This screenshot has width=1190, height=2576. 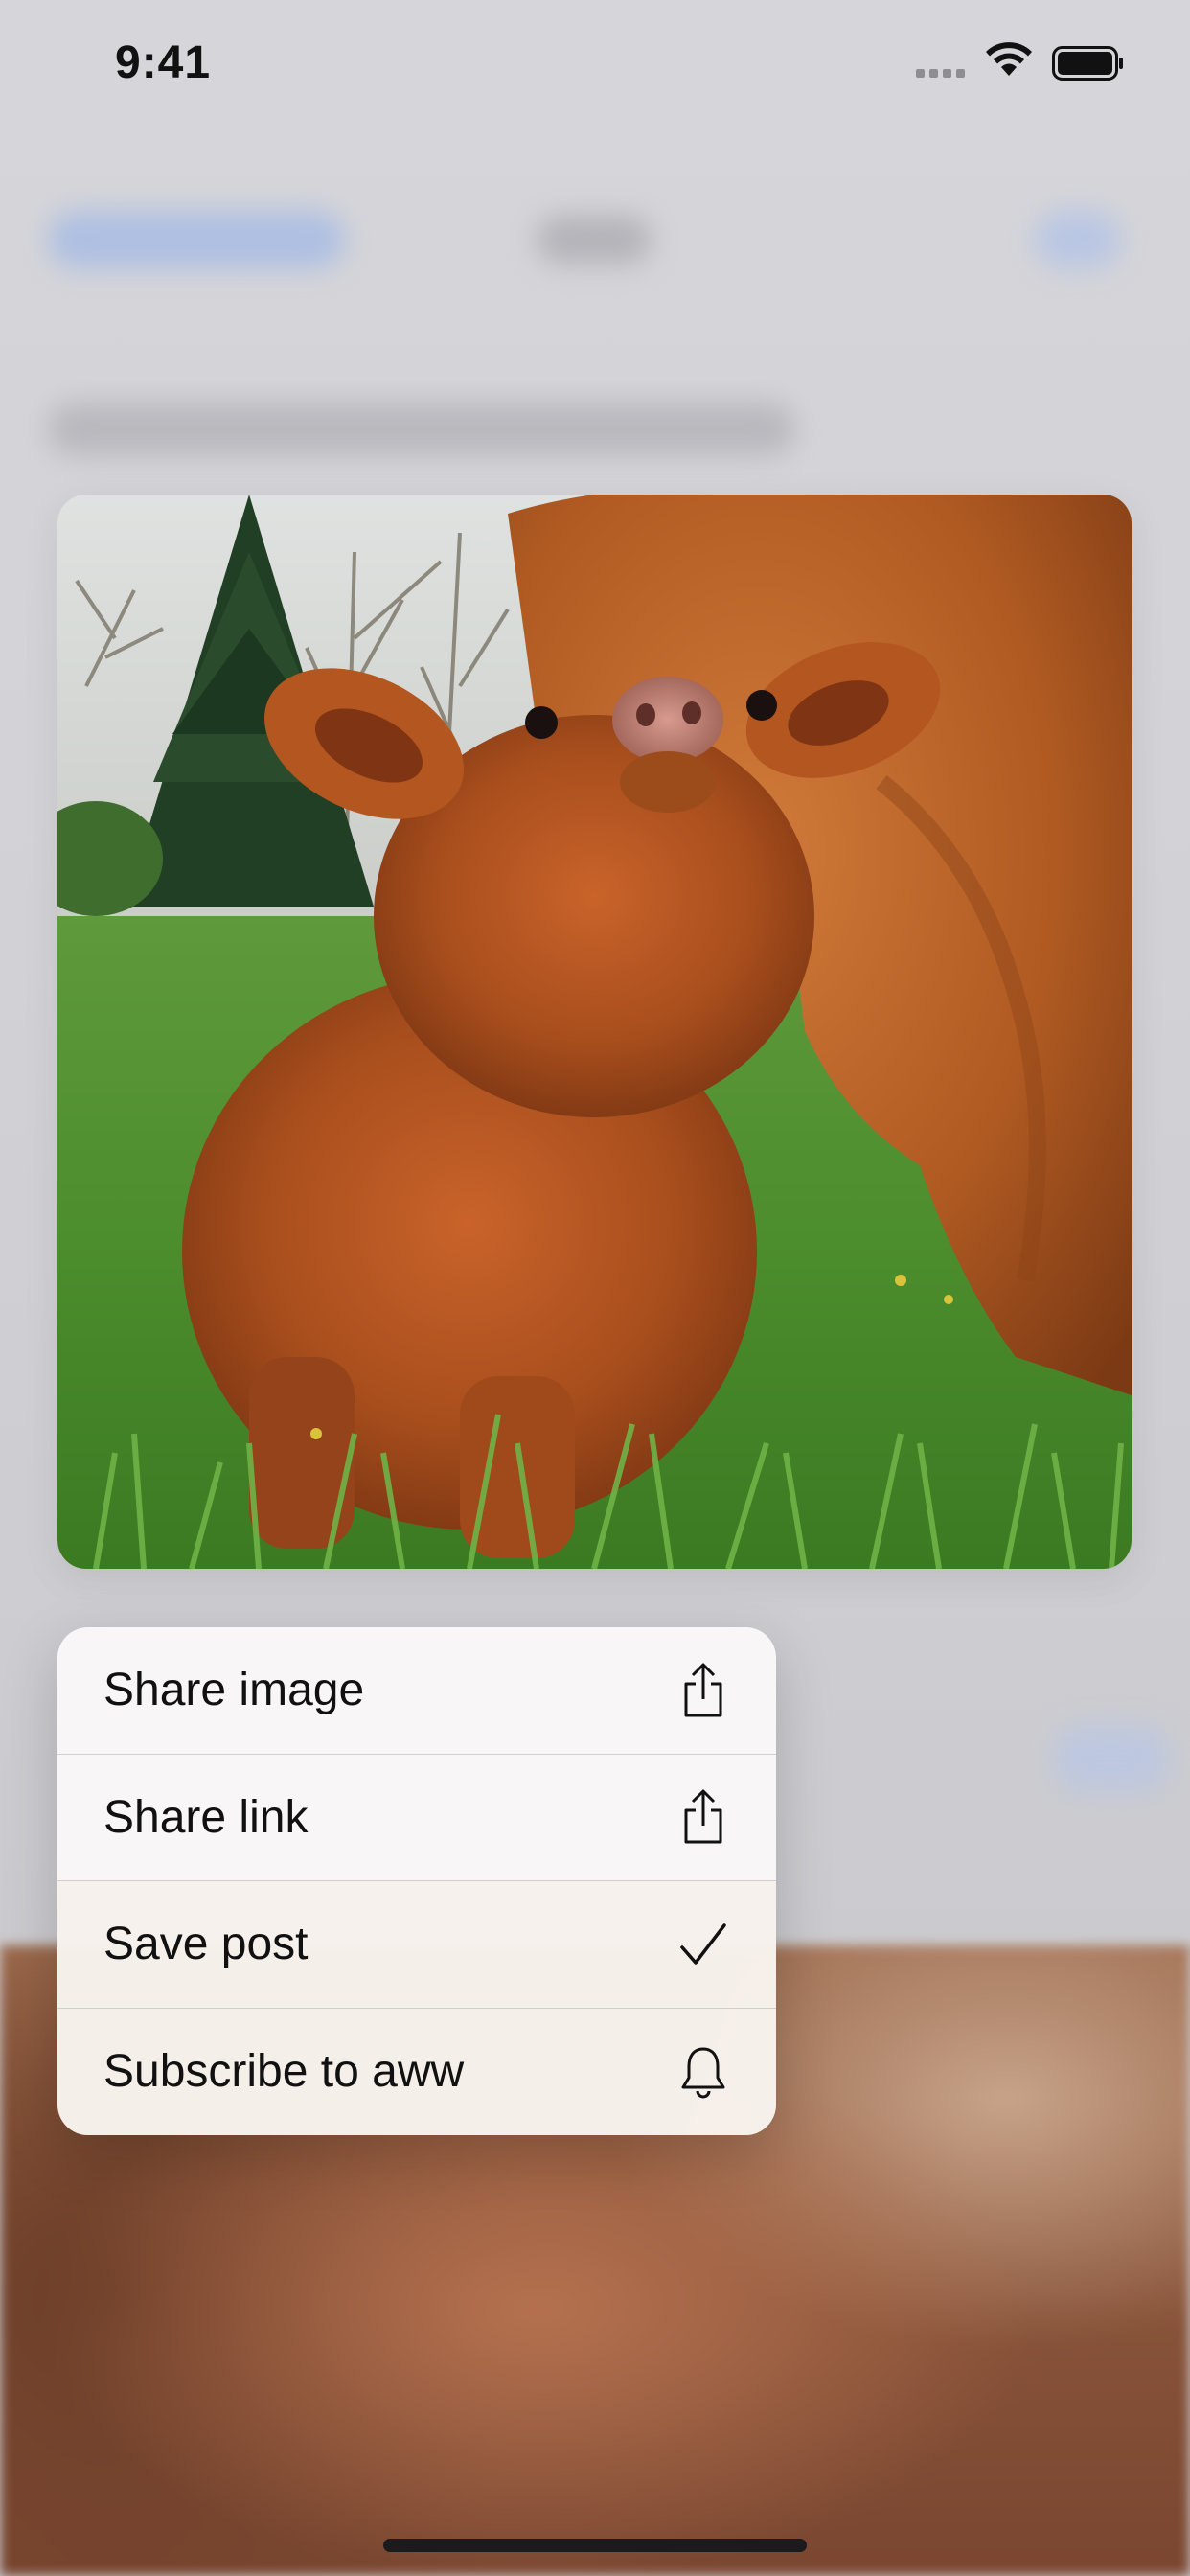 I want to click on wifi-icon, so click(x=1009, y=59).